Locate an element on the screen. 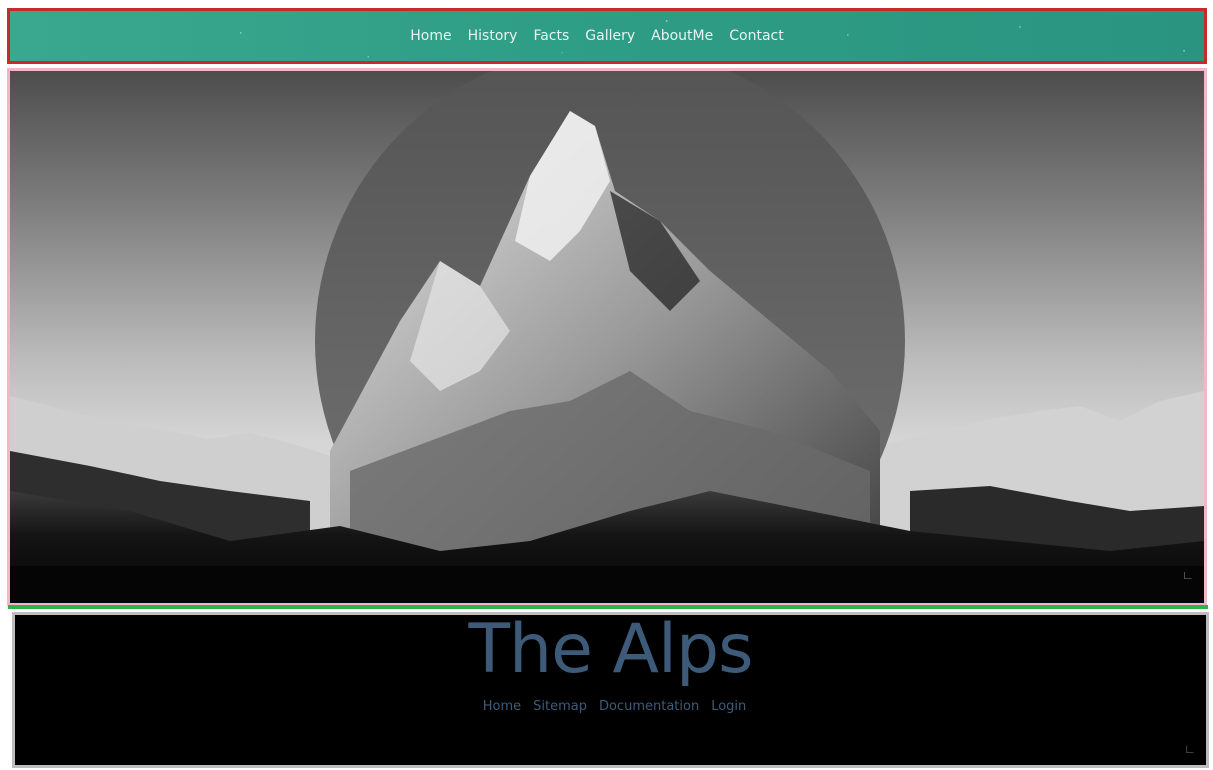 Image resolution: width=1213 pixels, height=770 pixels. nav-item-aboutme: AboutMe is located at coordinates (682, 36).